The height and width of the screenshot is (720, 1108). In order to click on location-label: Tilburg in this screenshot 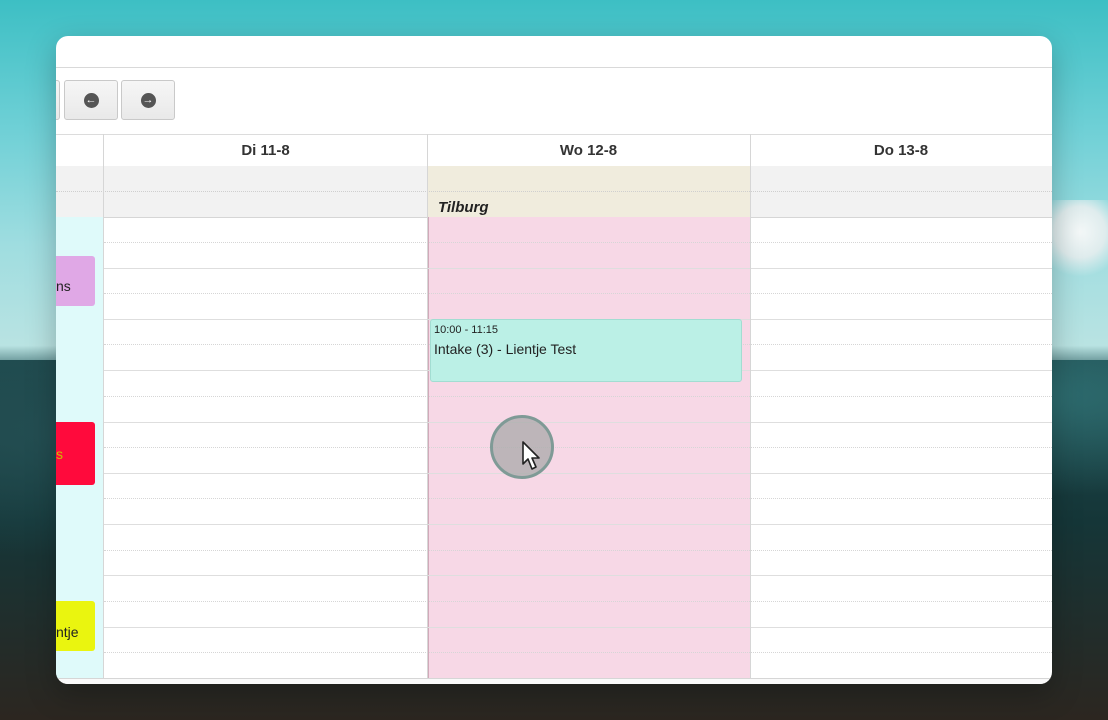, I will do `click(463, 207)`.